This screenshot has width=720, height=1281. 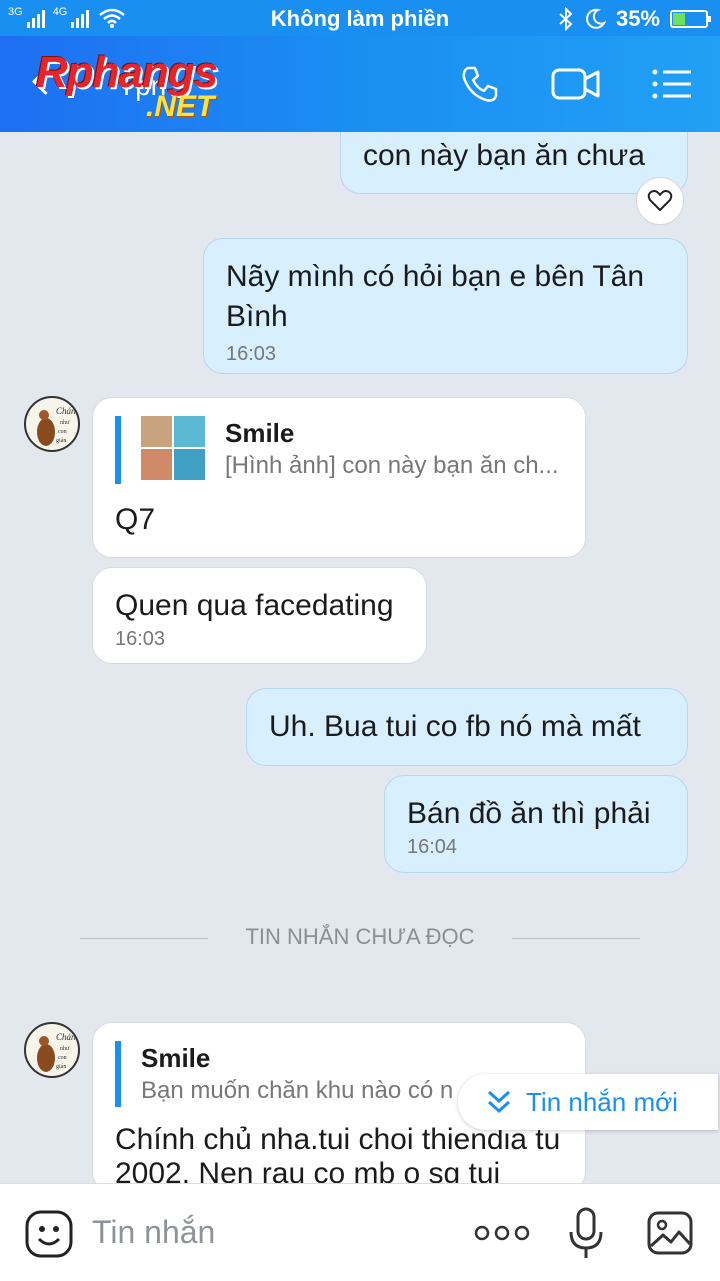 What do you see at coordinates (670, 1233) in the screenshot?
I see `image-icon` at bounding box center [670, 1233].